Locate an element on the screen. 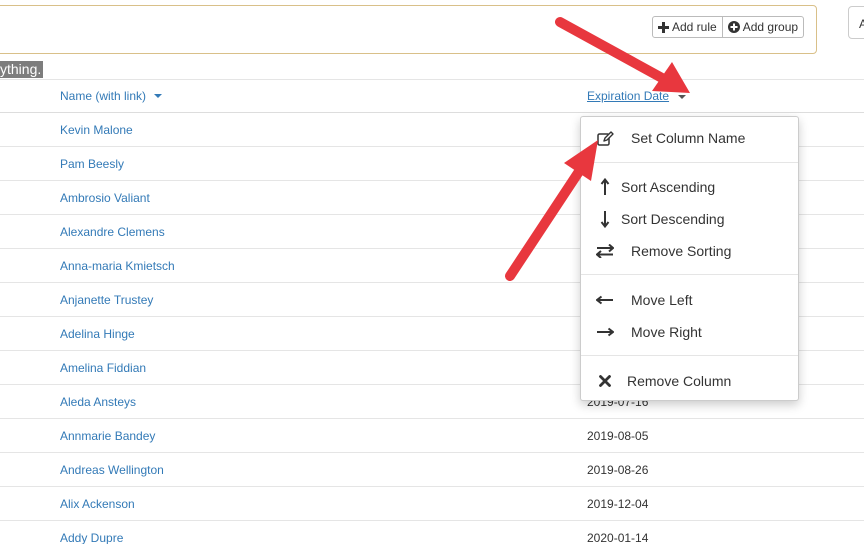 This screenshot has width=864, height=544. arrow-right-icon is located at coordinates (605, 332).